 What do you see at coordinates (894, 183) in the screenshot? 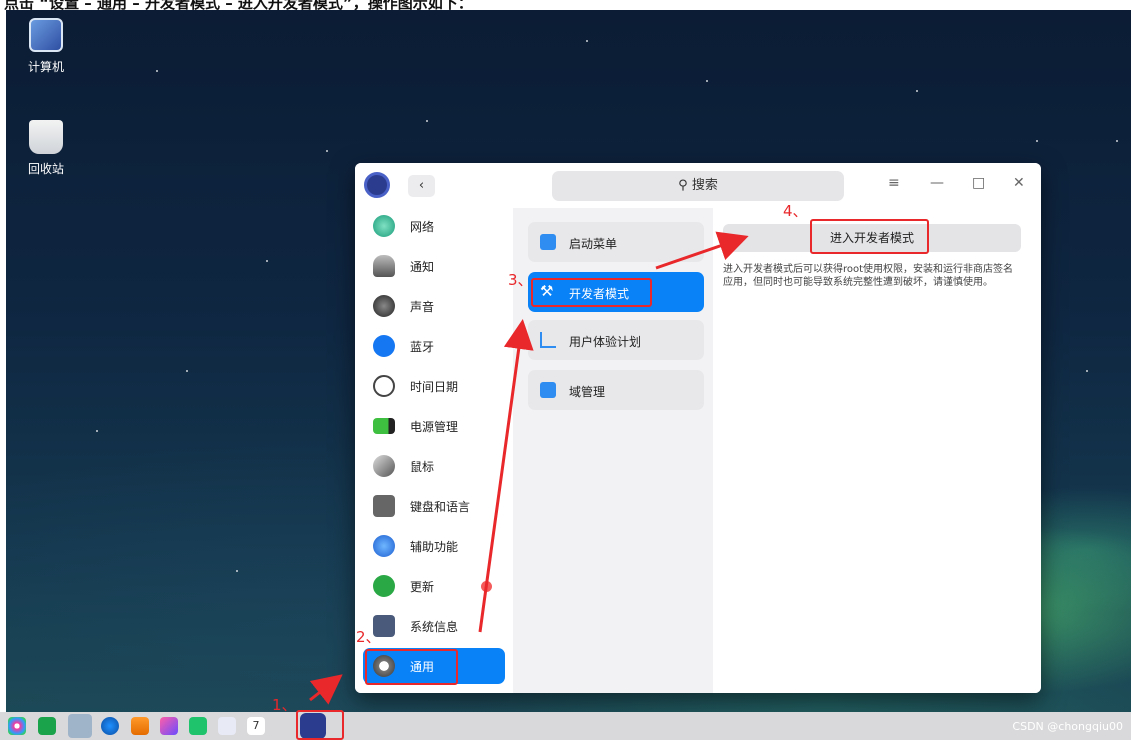
I see `menu-button: ≡` at bounding box center [894, 183].